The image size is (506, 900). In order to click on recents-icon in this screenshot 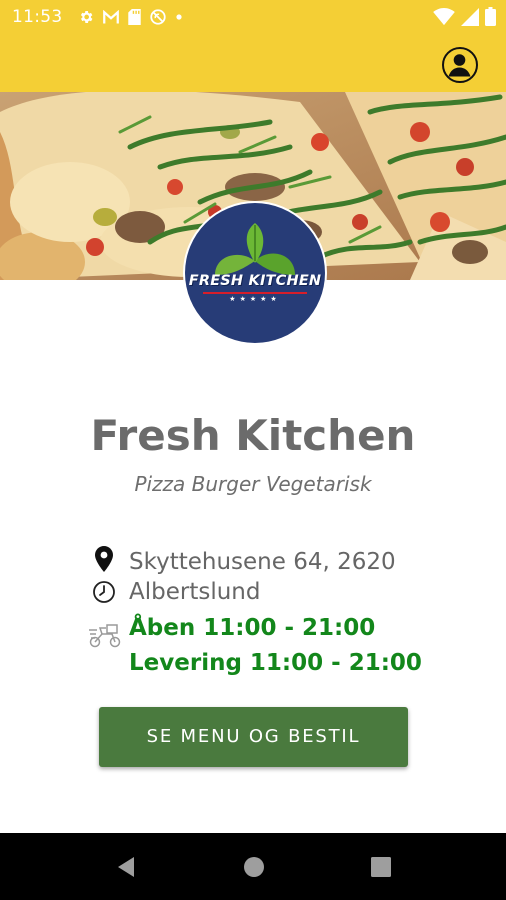, I will do `click(381, 867)`.